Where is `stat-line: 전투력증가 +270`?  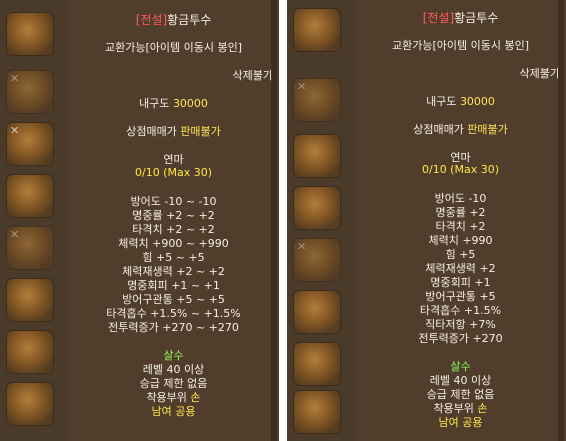 stat-line: 전투력증가 +270 is located at coordinates (460, 338).